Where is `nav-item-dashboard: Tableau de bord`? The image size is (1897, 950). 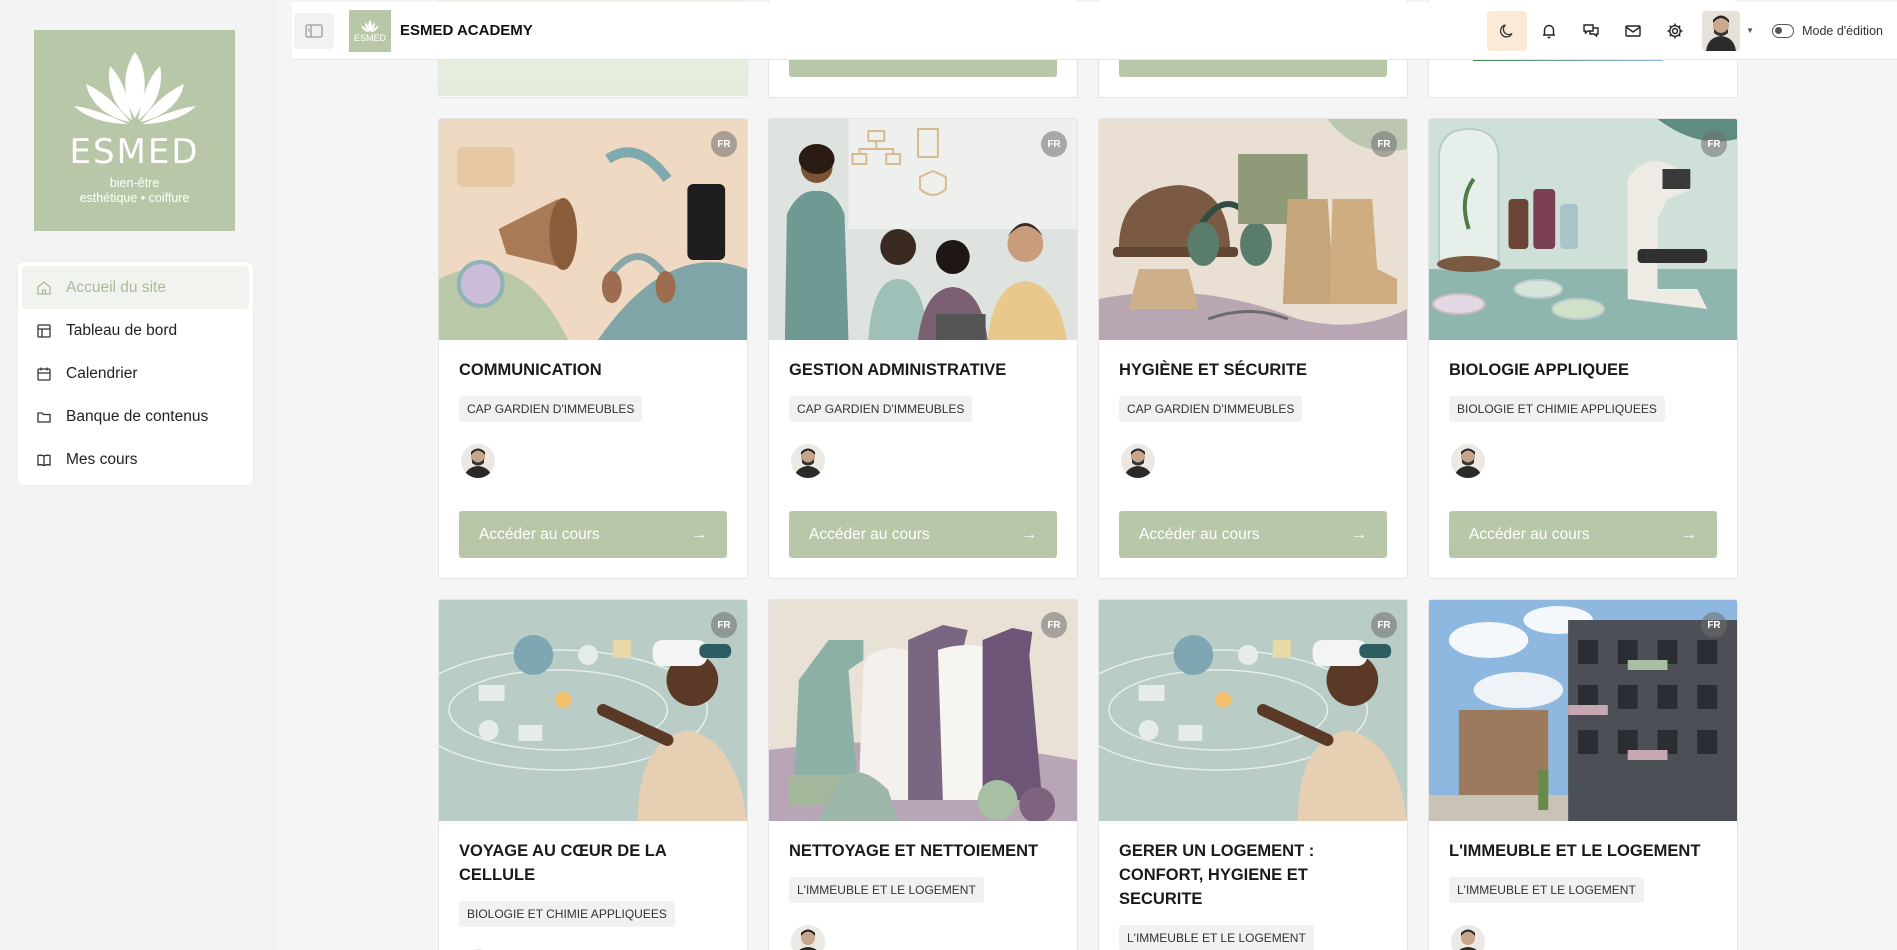
nav-item-dashboard: Tableau de bord is located at coordinates (135, 330).